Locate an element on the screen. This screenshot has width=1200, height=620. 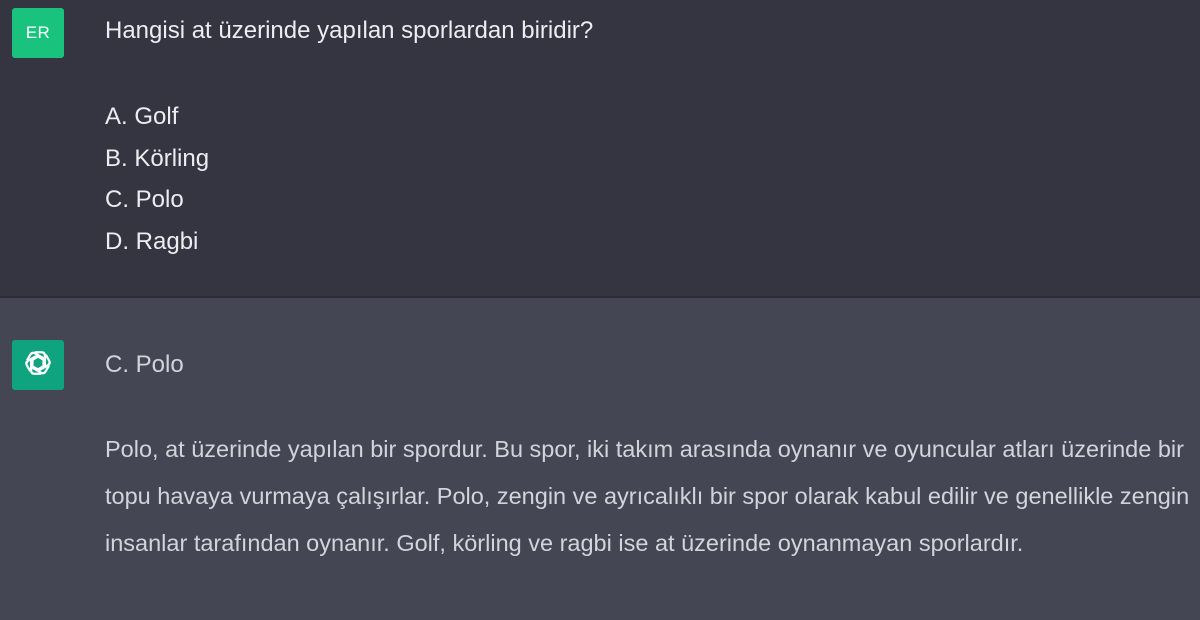
assistant-answer: C. Polo is located at coordinates (144, 364).